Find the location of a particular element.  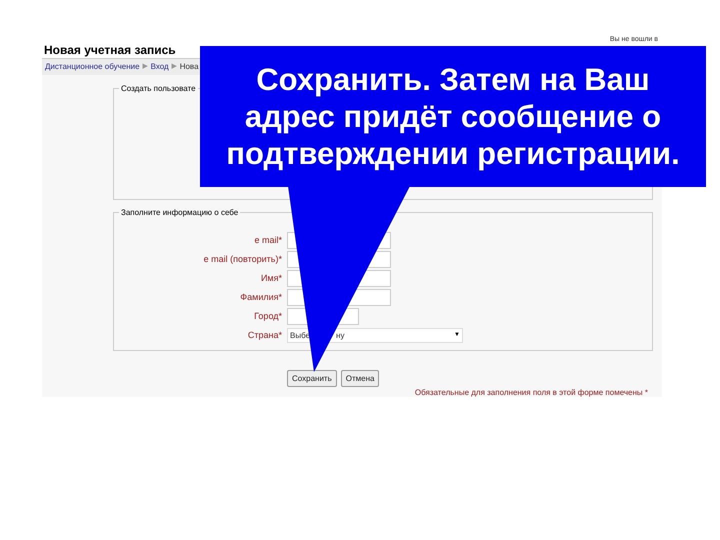

breadcrumb-link: Вход is located at coordinates (159, 67).